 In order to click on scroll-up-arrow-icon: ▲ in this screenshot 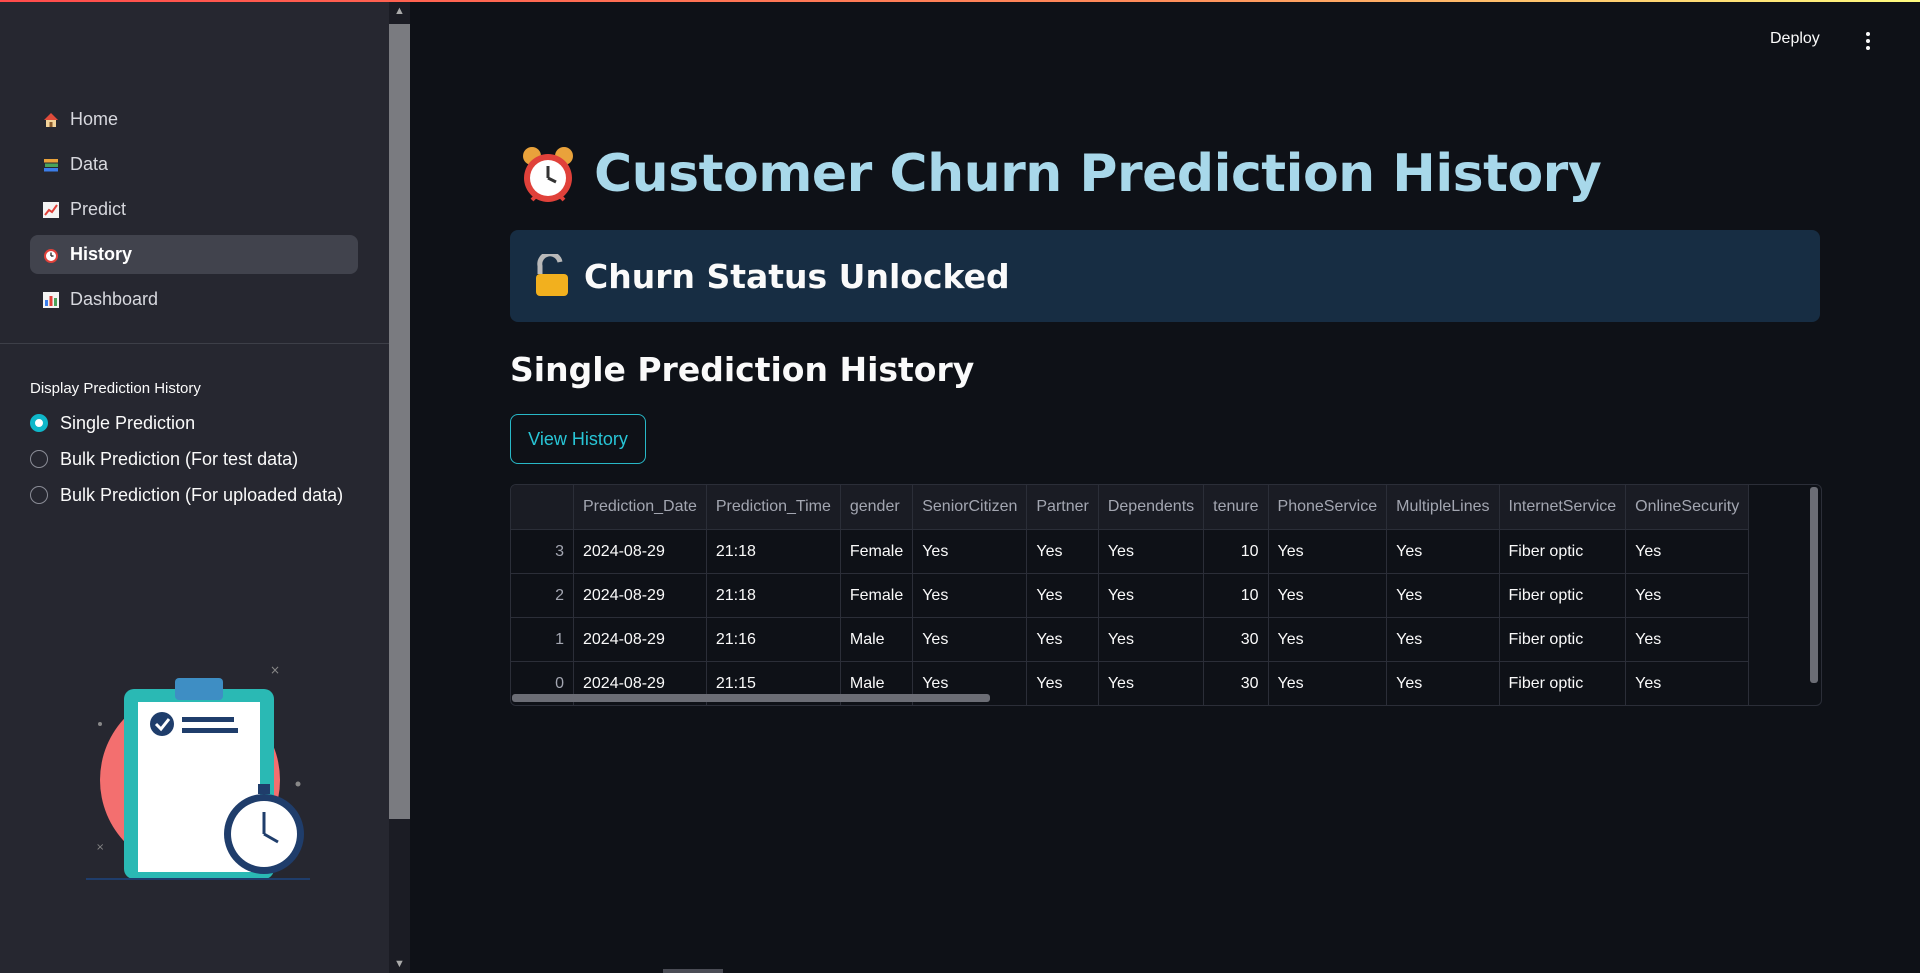, I will do `click(399, 11)`.